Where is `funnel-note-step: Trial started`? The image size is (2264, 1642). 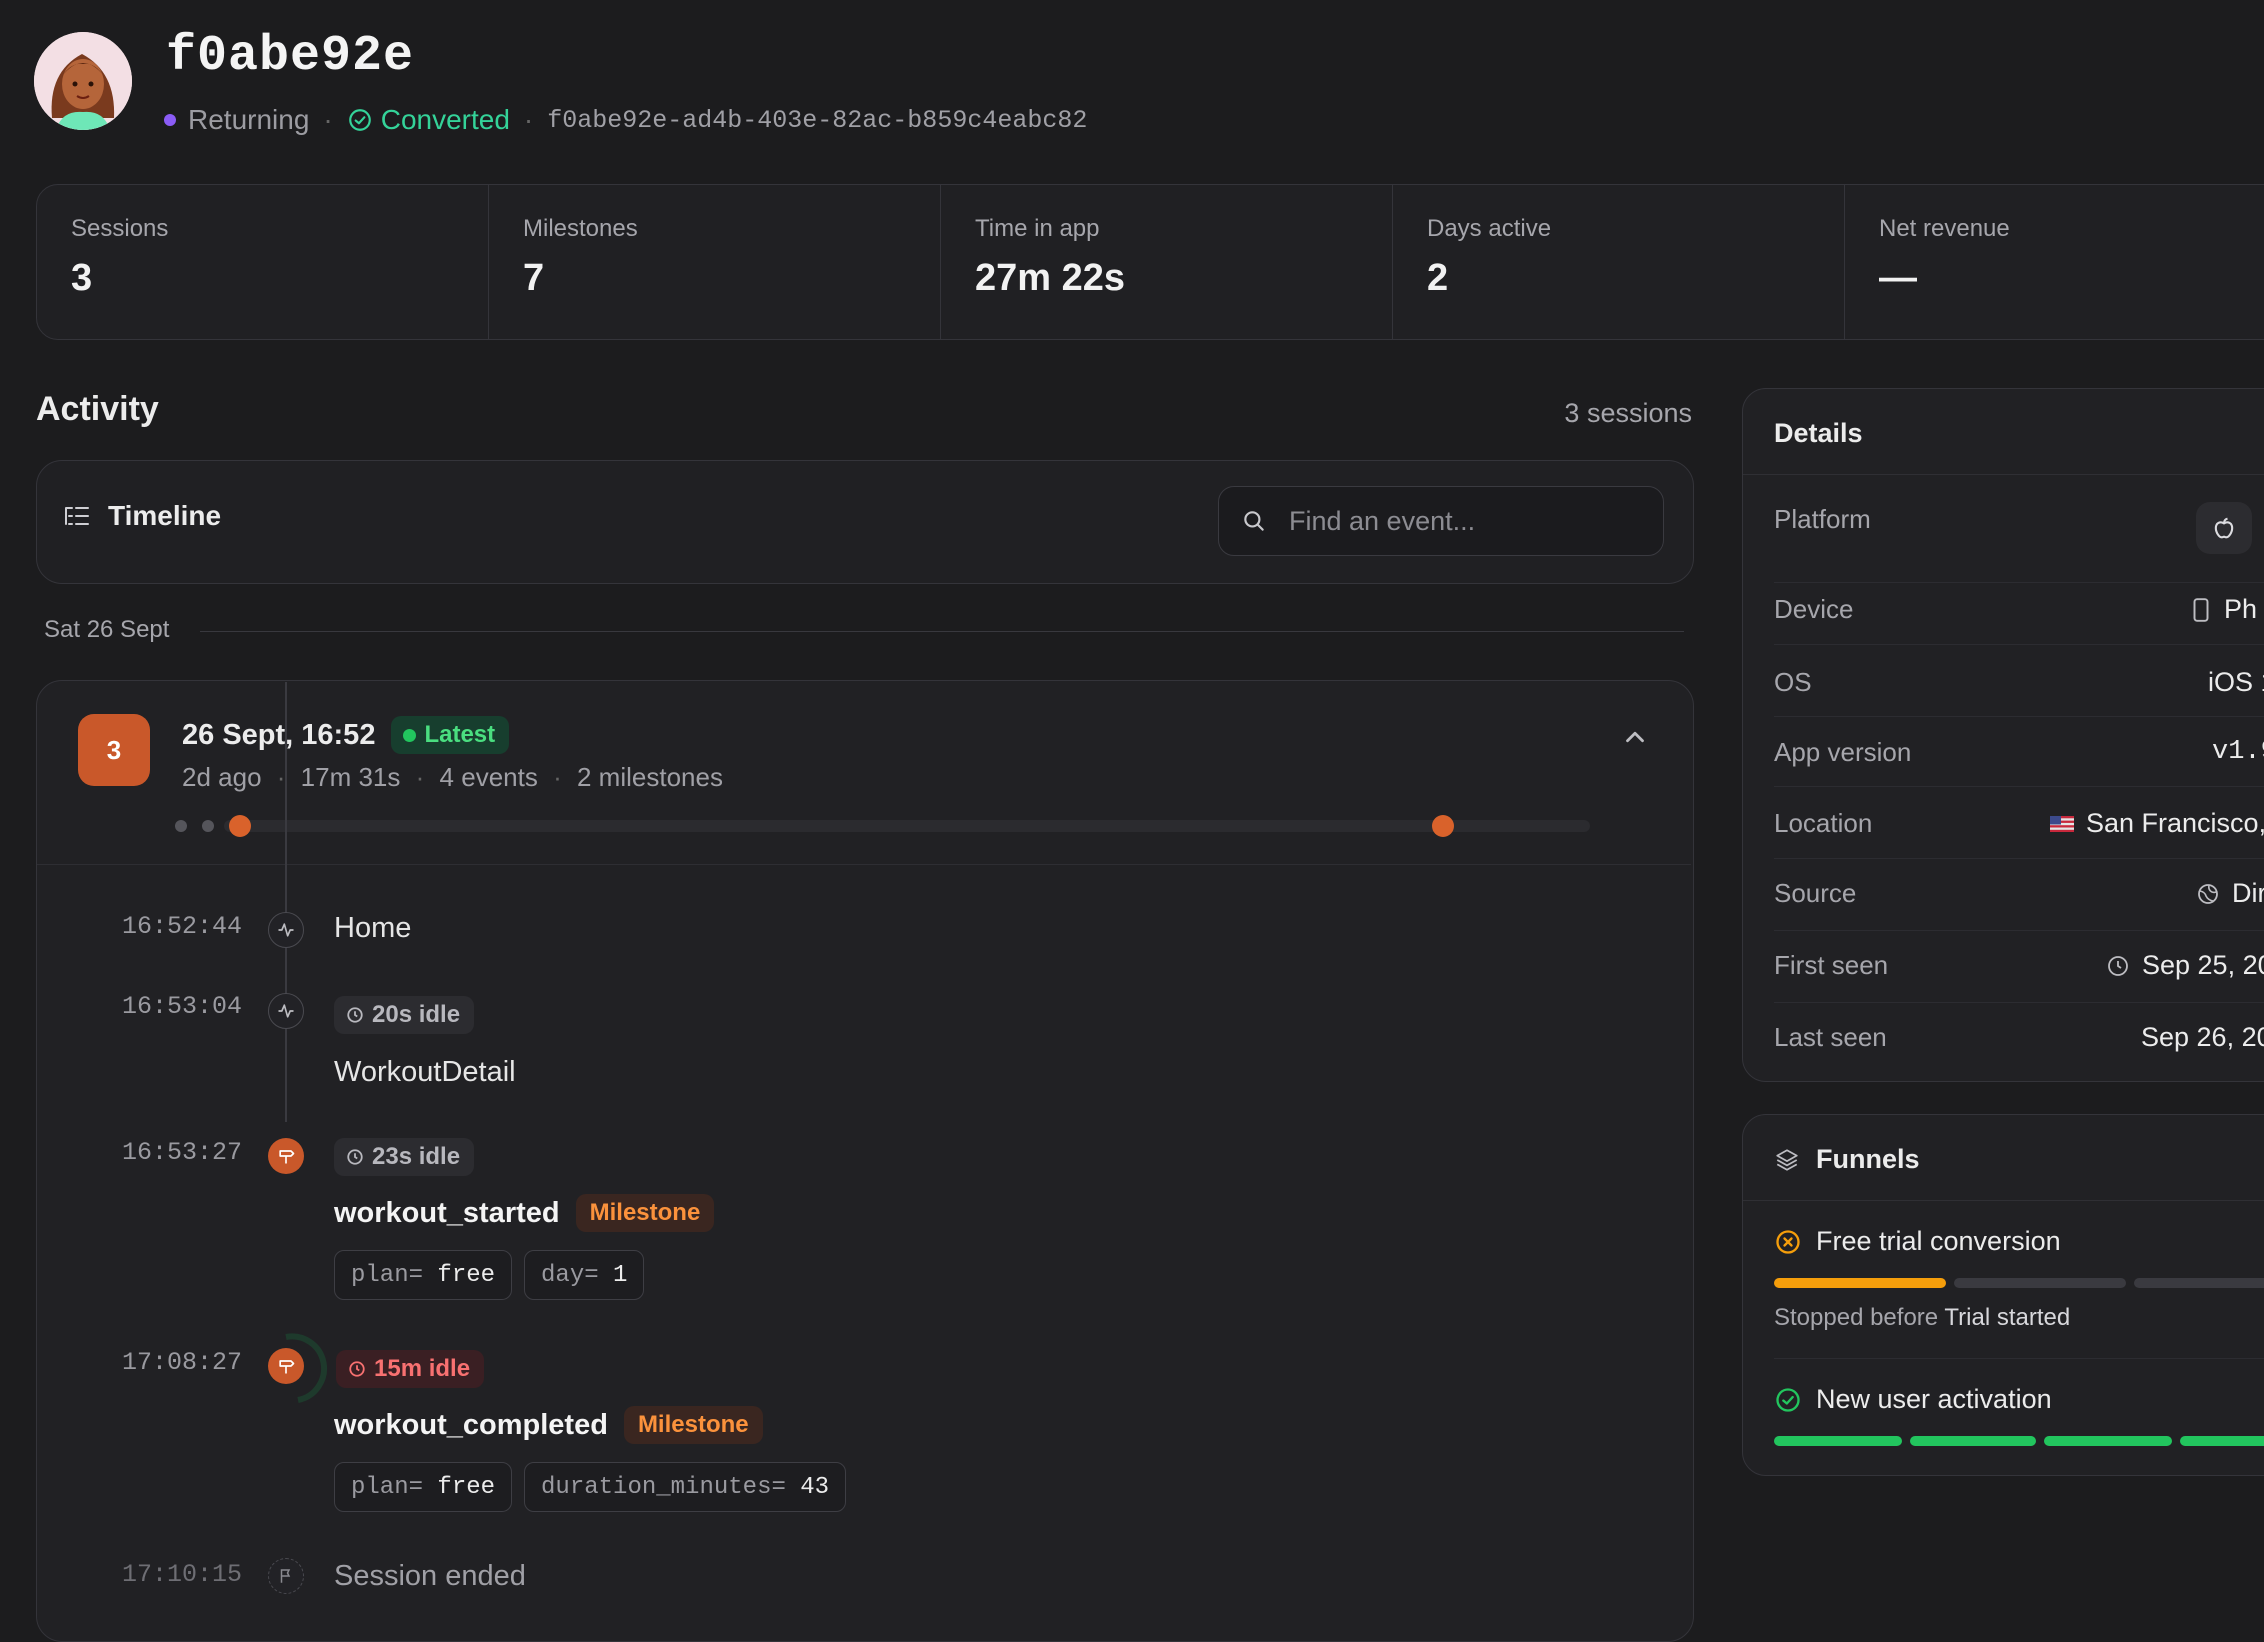
funnel-note-step: Trial started is located at coordinates (2007, 1317).